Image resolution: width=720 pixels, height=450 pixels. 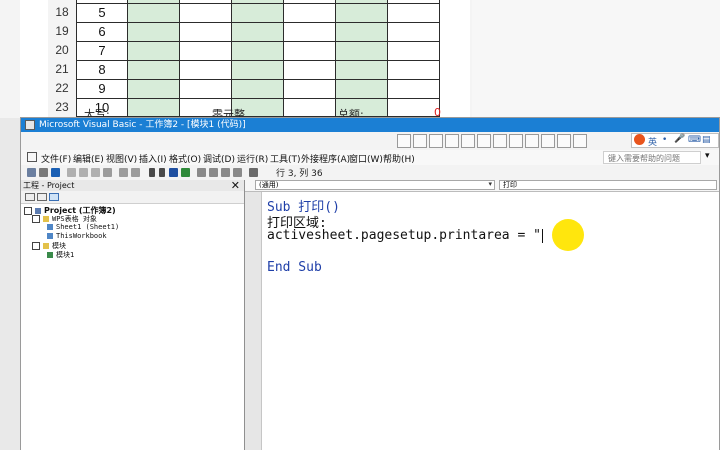 What do you see at coordinates (285, 158) in the screenshot?
I see `menu-tools: 工具(T)` at bounding box center [285, 158].